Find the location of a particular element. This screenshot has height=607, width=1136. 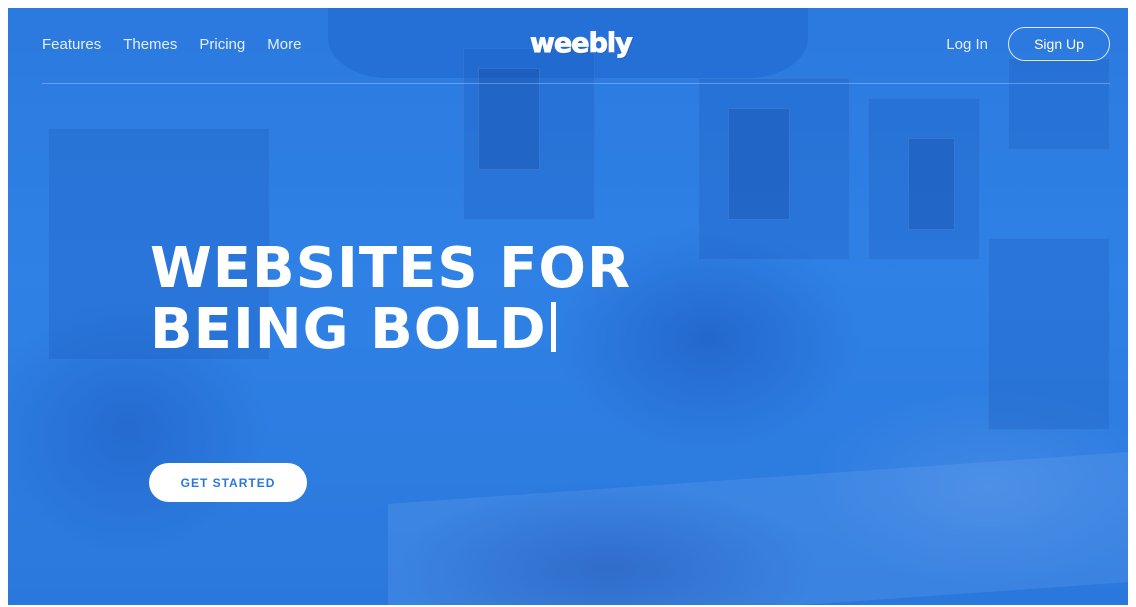

primary-nav: Features Themes Pricing More is located at coordinates (171, 44).